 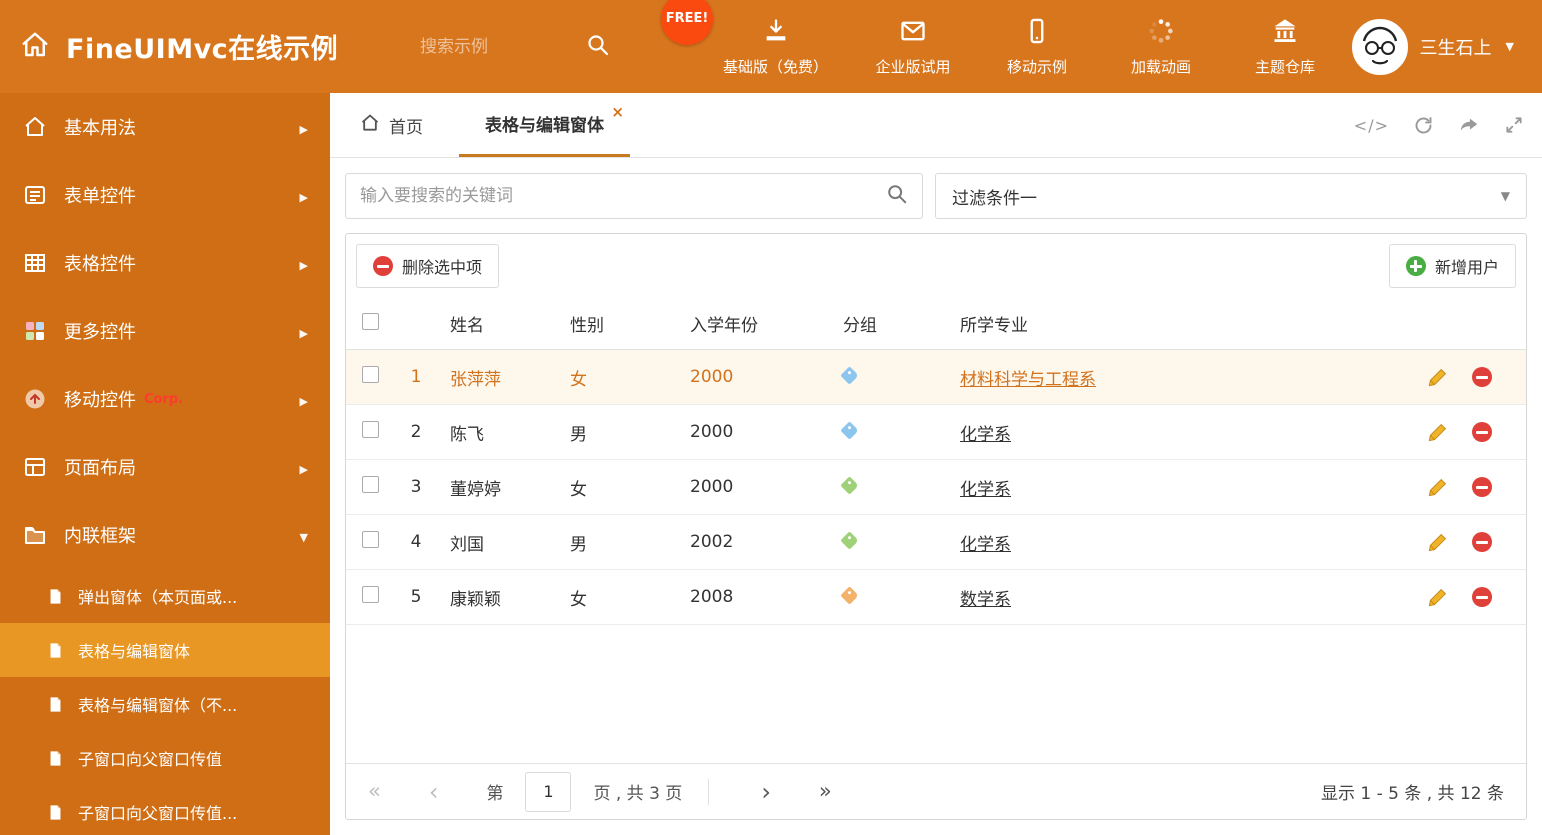 What do you see at coordinates (936, 542) in the screenshot?
I see `table-row: 4 刘国 男 2002 化学系` at bounding box center [936, 542].